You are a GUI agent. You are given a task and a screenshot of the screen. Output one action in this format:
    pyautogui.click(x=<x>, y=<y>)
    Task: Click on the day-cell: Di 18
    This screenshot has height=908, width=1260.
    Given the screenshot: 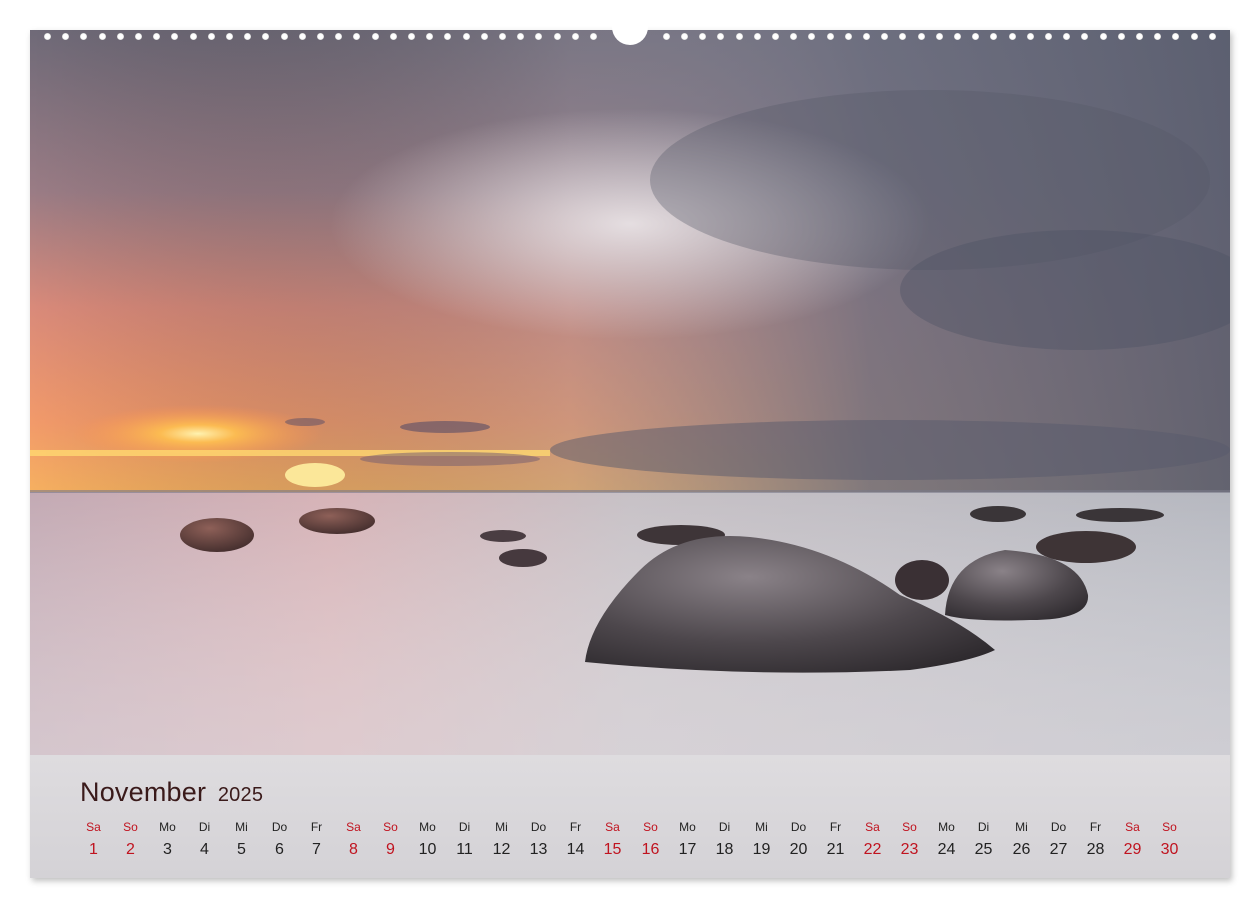 What is the action you would take?
    pyautogui.click(x=724, y=841)
    